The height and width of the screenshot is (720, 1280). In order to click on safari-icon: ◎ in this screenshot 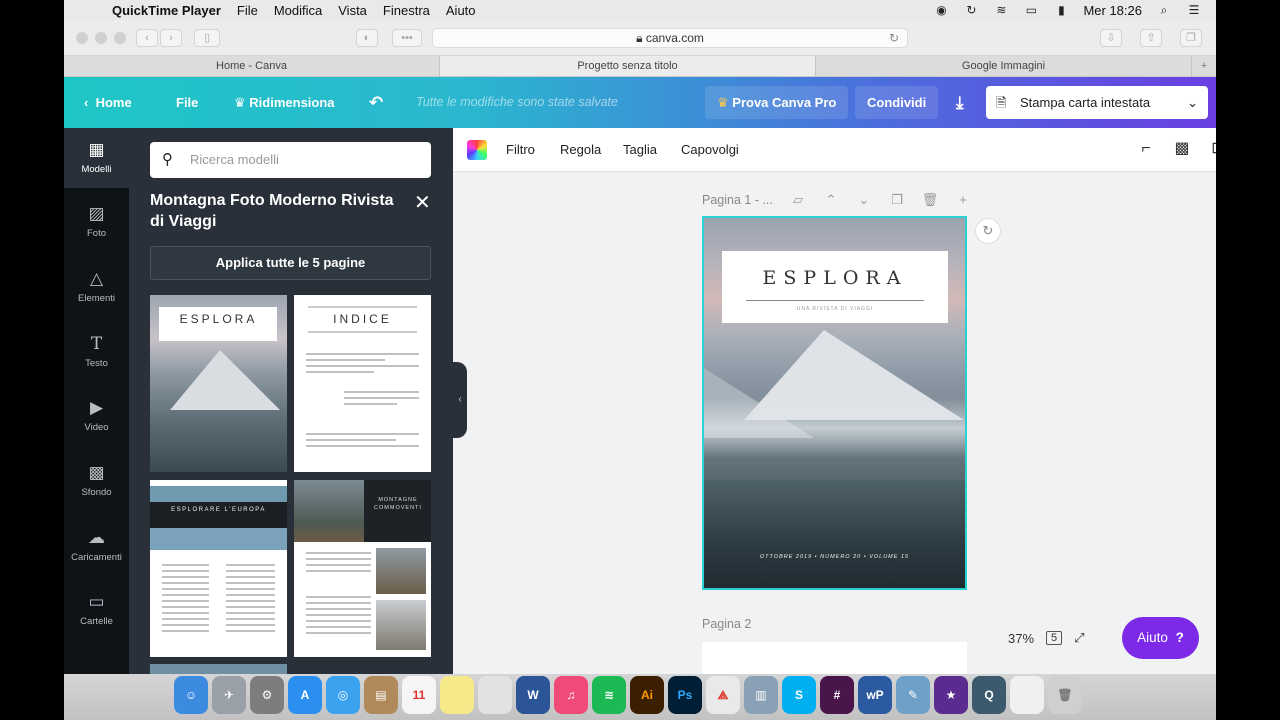, I will do `click(343, 695)`.